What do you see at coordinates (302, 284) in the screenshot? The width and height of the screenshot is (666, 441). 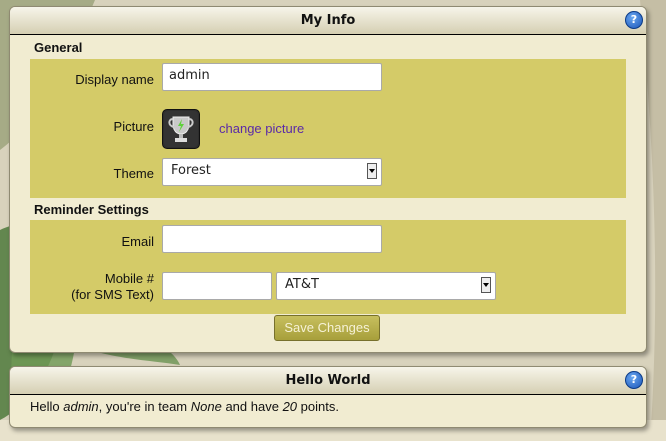 I see `carrier-select-value: AT&T` at bounding box center [302, 284].